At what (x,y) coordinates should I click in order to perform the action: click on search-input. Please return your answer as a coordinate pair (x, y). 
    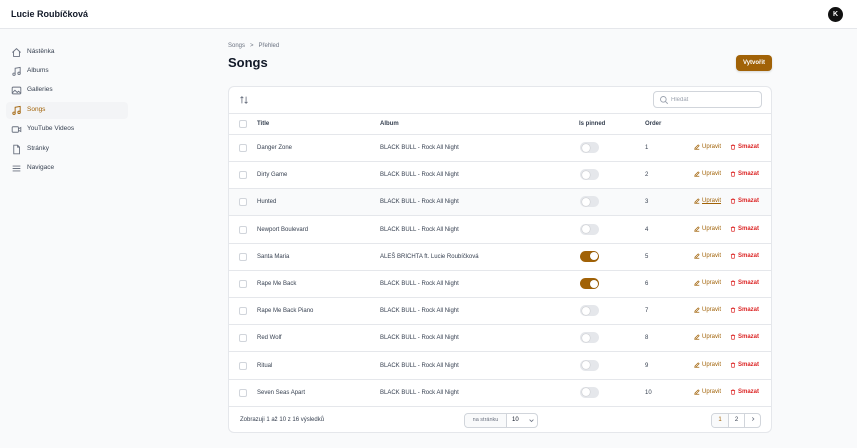
    Looking at the image, I should click on (715, 100).